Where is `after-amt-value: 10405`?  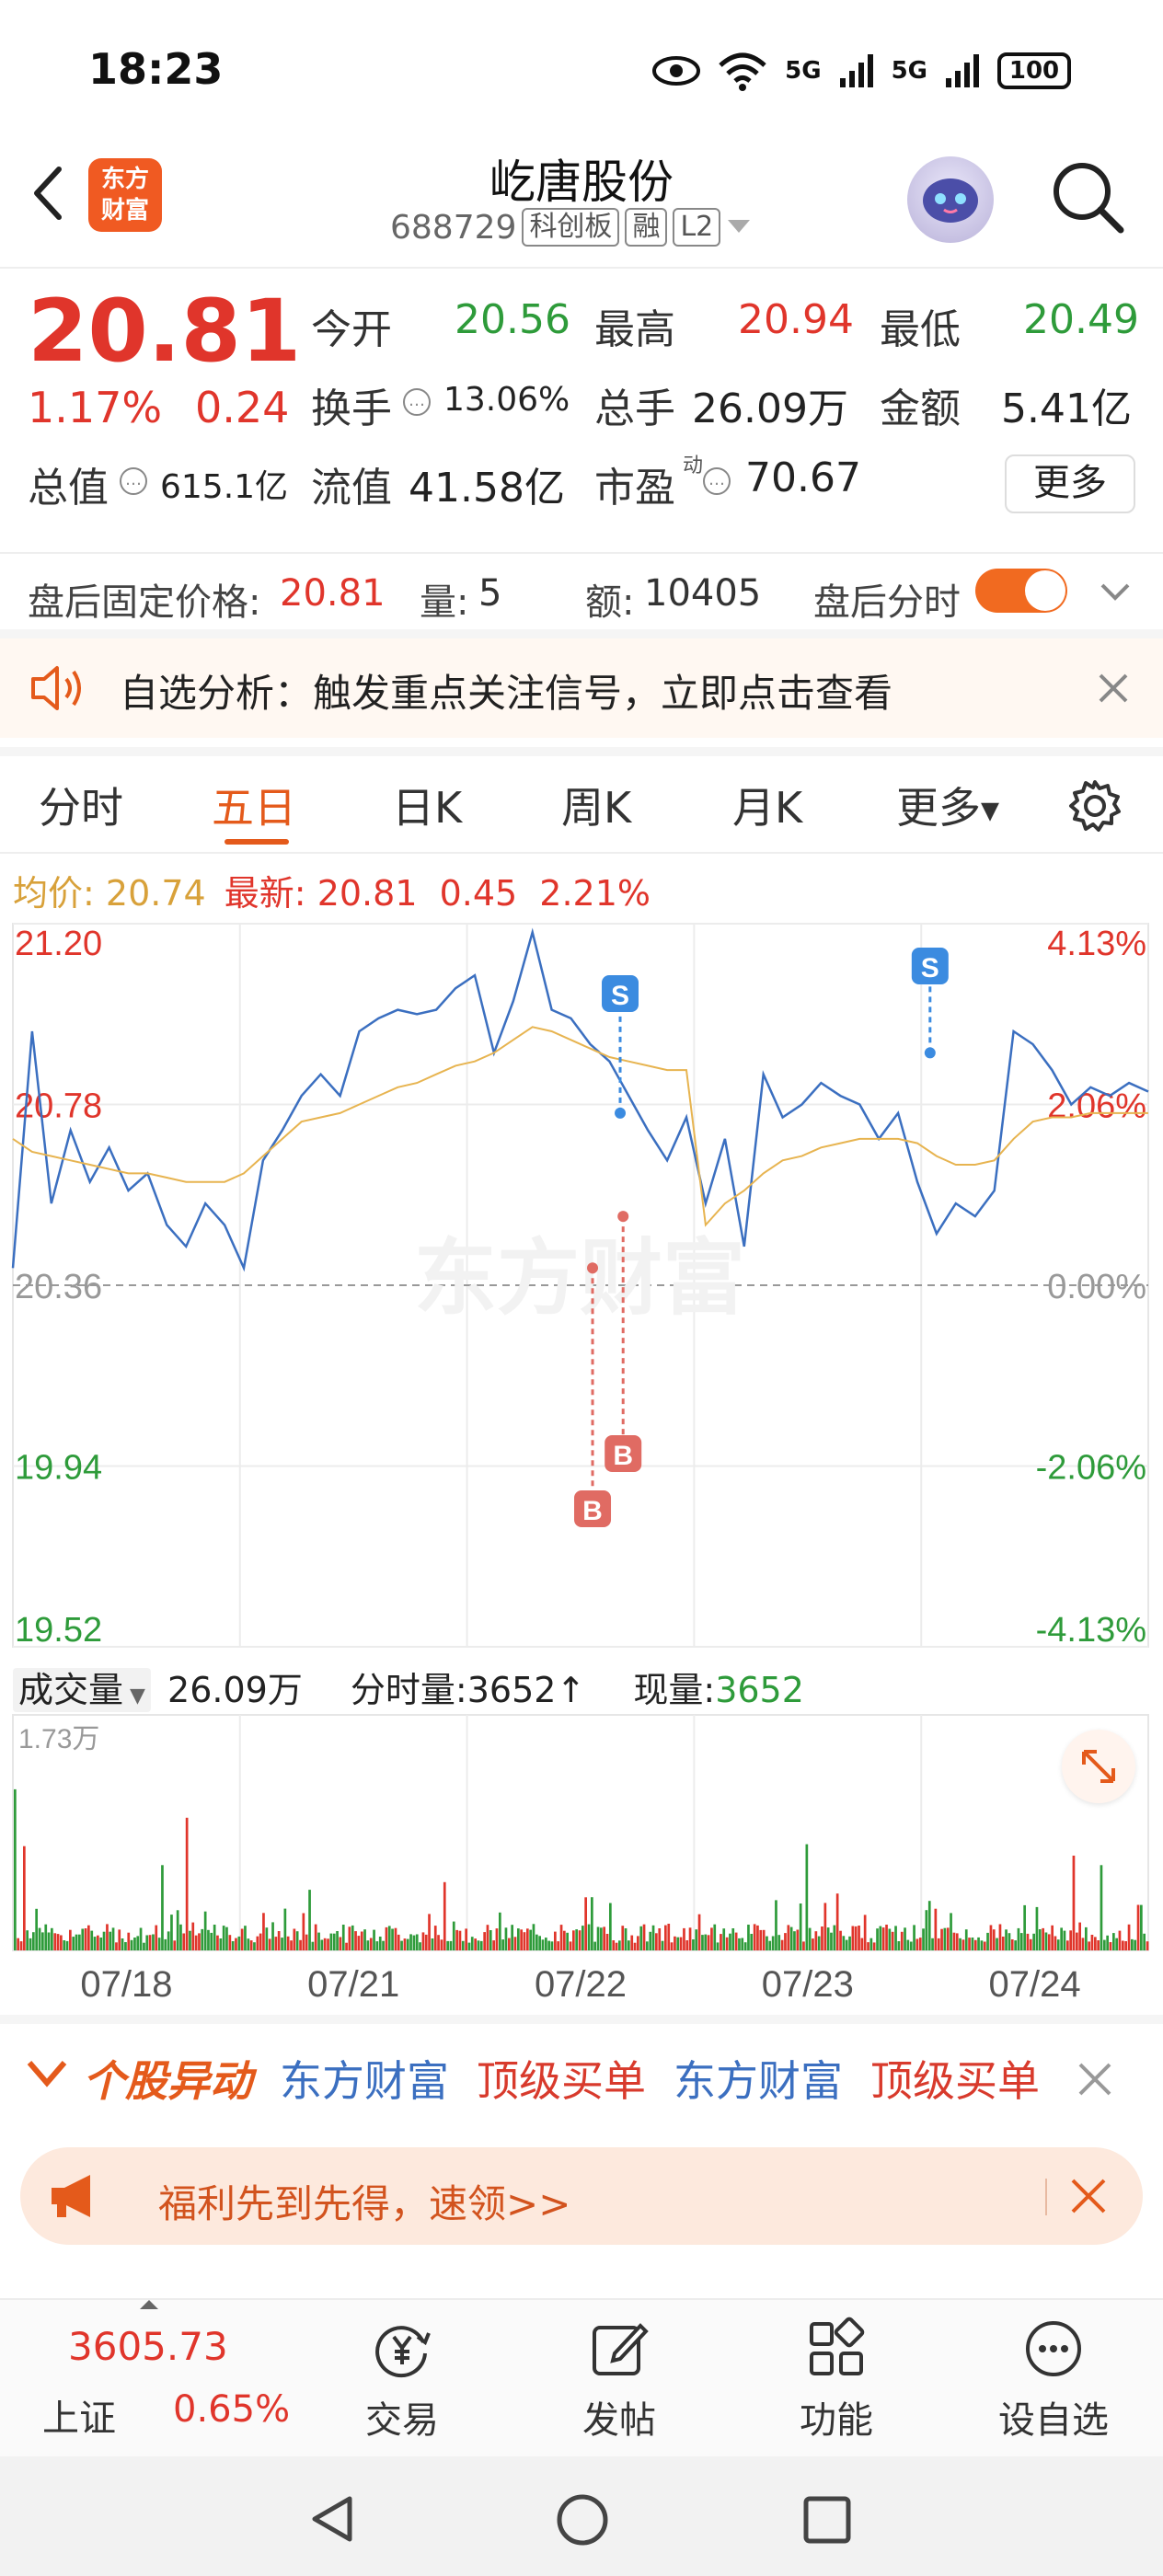 after-amt-value: 10405 is located at coordinates (703, 593).